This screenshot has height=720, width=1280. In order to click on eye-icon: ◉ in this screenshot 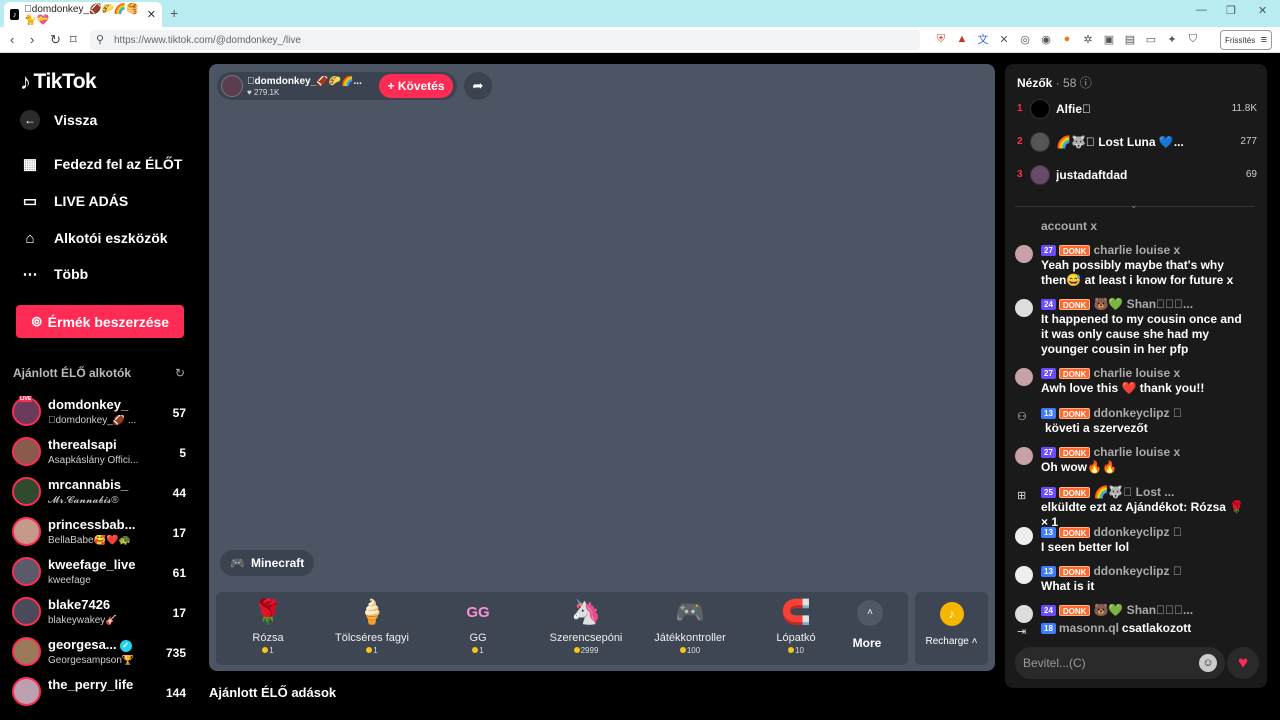, I will do `click(1046, 39)`.